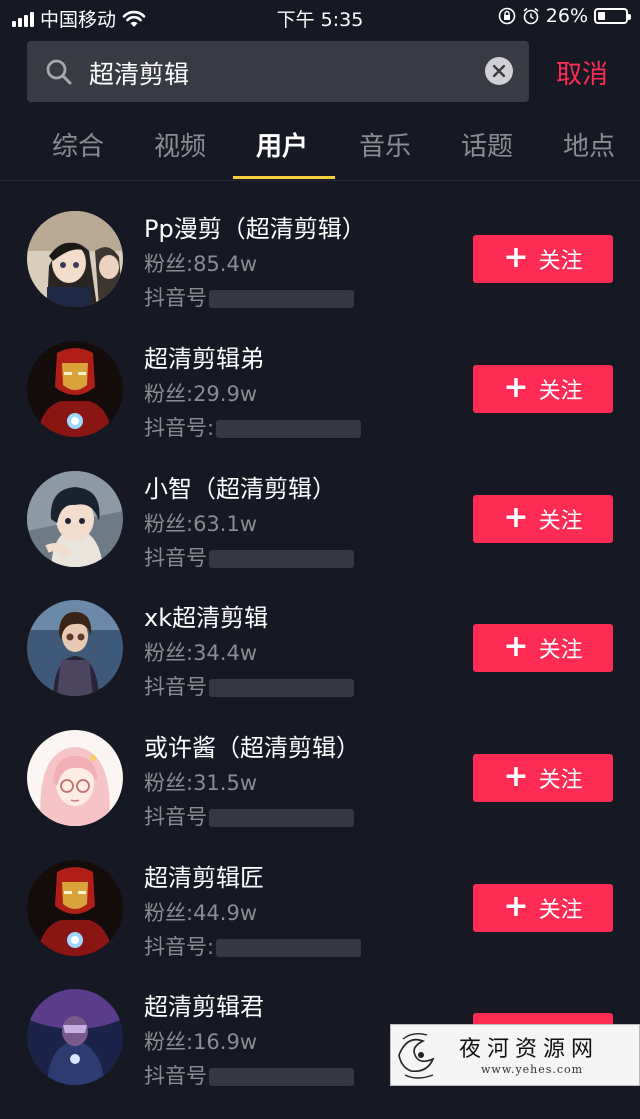 The image size is (640, 1119). Describe the element at coordinates (385, 144) in the screenshot. I see `tab-music: 音乐` at that location.